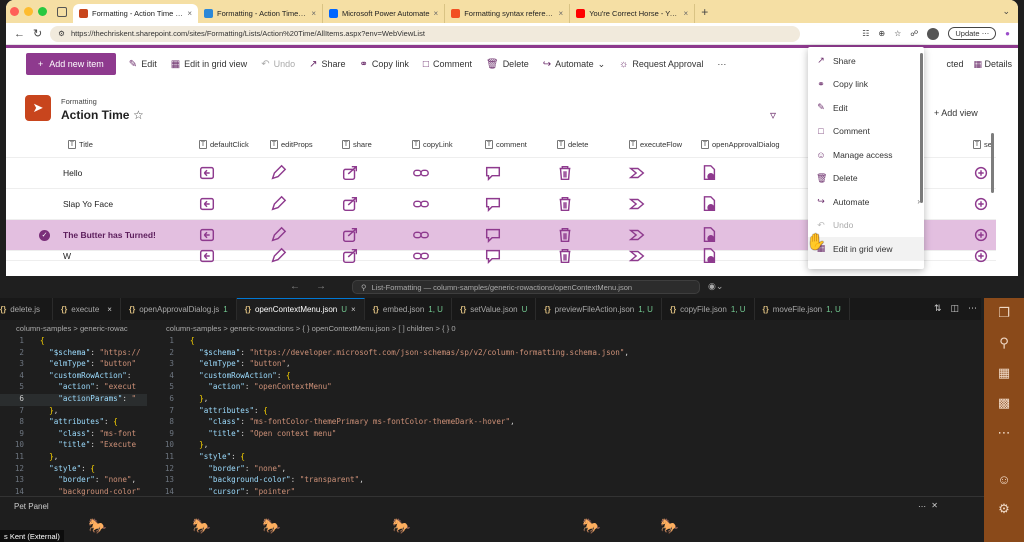  What do you see at coordinates (881, 33) in the screenshot?
I see `zoom-icon: ⊕` at bounding box center [881, 33].